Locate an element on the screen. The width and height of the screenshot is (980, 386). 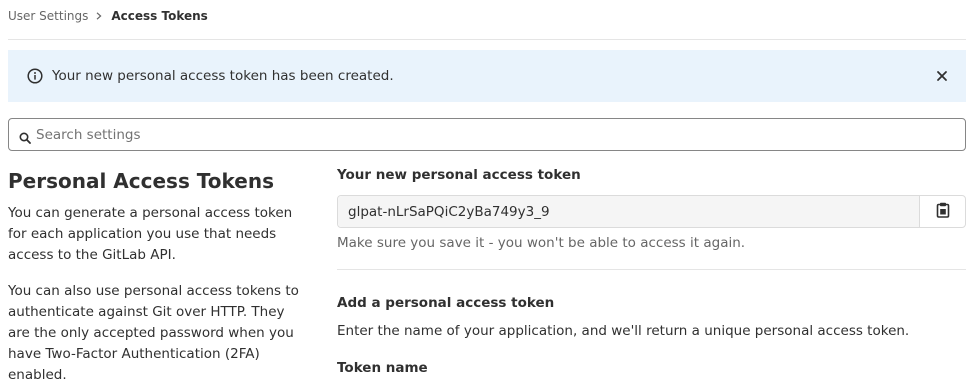
add-token-title: Add a personal access token is located at coordinates (446, 303).